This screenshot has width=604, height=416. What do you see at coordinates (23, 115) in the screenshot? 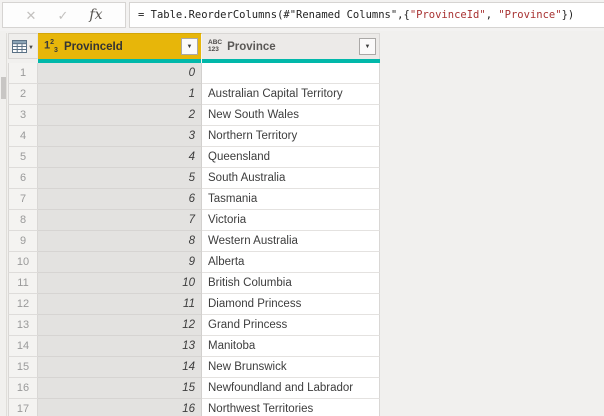
I see `row-number: 3` at bounding box center [23, 115].